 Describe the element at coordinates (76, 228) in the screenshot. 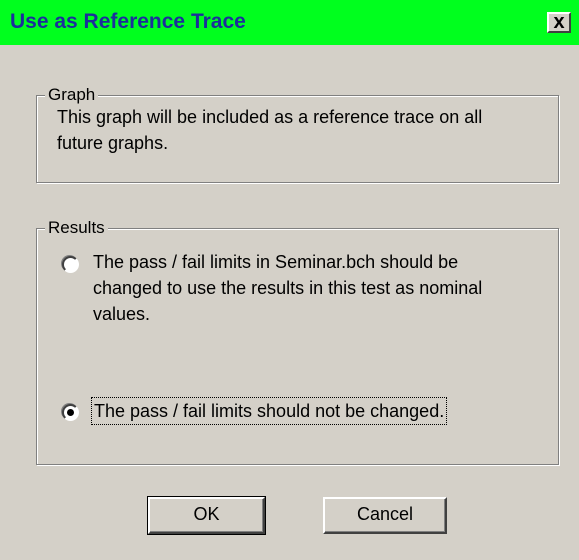

I see `results-group-legend: Results` at that location.